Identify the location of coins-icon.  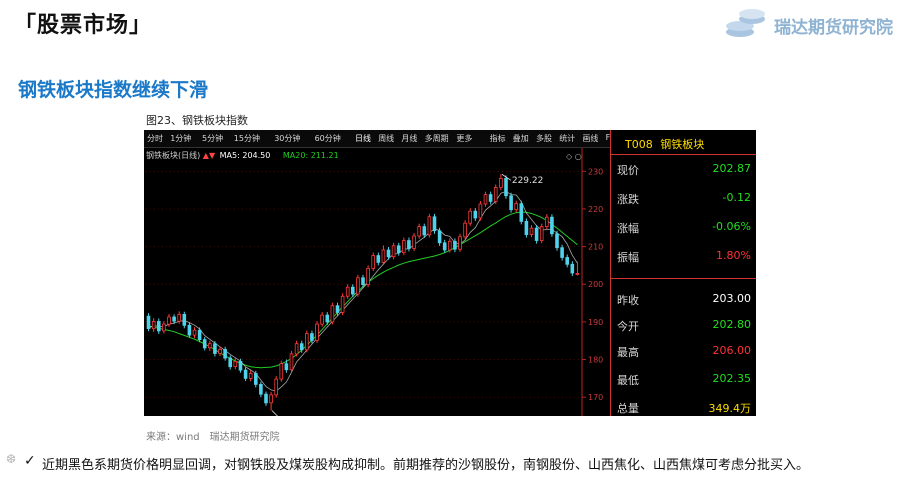
(745, 23).